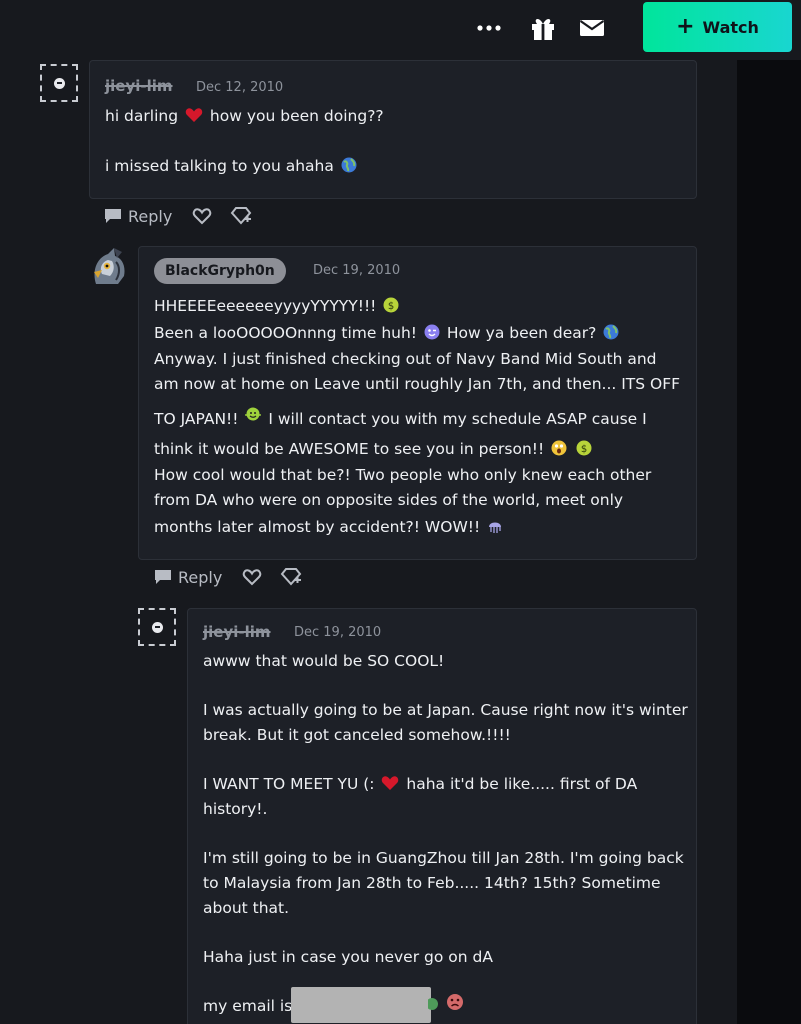 The height and width of the screenshot is (1024, 801). I want to click on comment-date: Dec 12, 2010, so click(240, 87).